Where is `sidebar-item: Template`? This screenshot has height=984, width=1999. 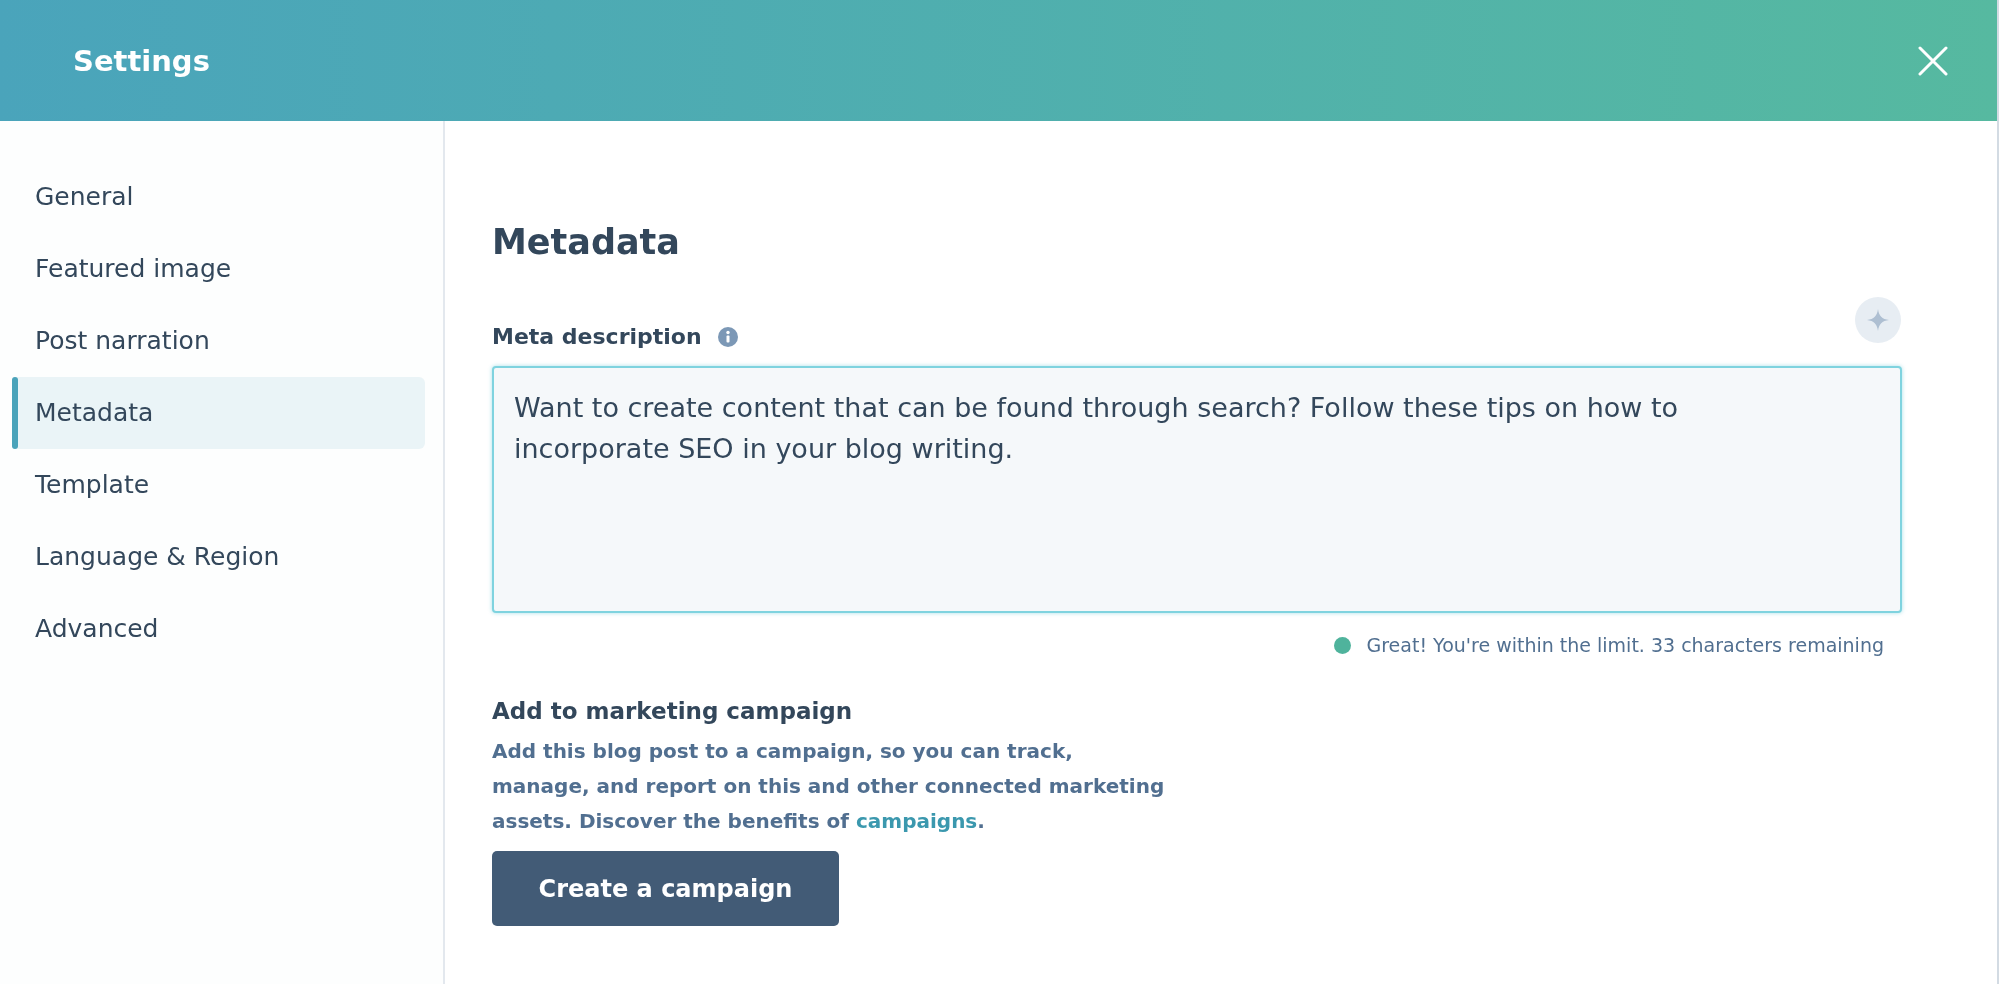
sidebar-item: Template is located at coordinates (218, 485).